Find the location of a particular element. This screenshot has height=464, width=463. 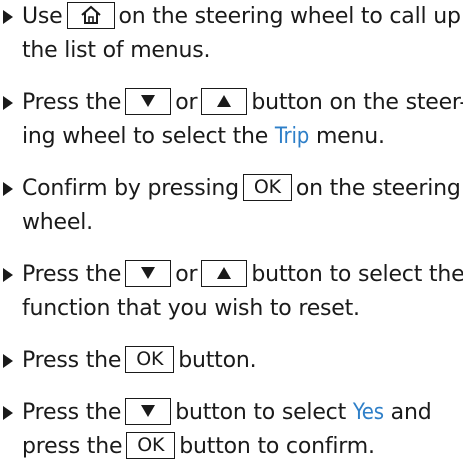

step-line: Press the button to select Yes and is located at coordinates (242, 413).